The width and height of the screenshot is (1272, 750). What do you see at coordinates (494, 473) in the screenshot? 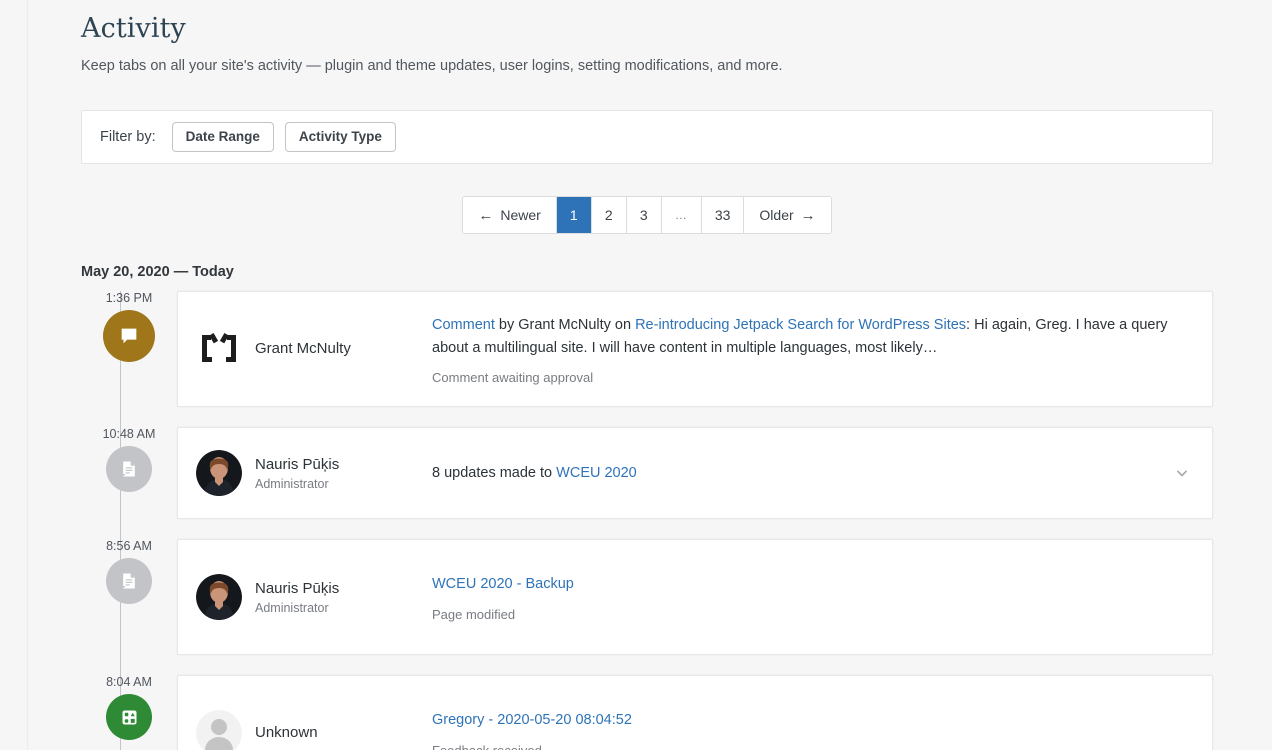
I see `activity-text-segment: 8 updates made to` at bounding box center [494, 473].